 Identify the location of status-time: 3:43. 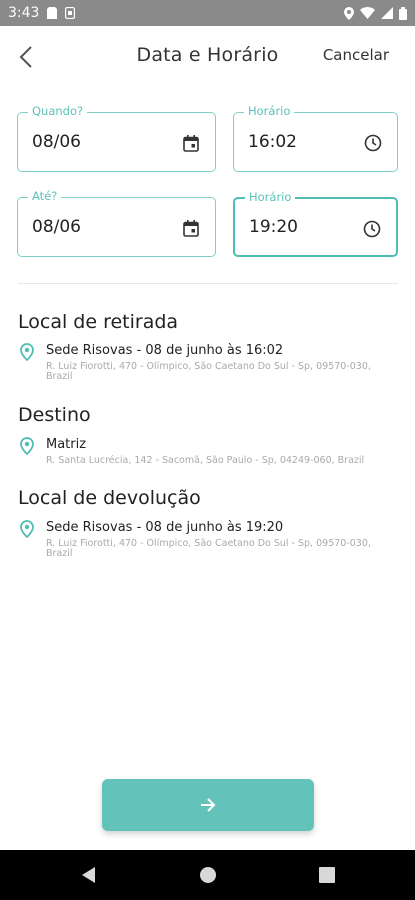
(24, 13).